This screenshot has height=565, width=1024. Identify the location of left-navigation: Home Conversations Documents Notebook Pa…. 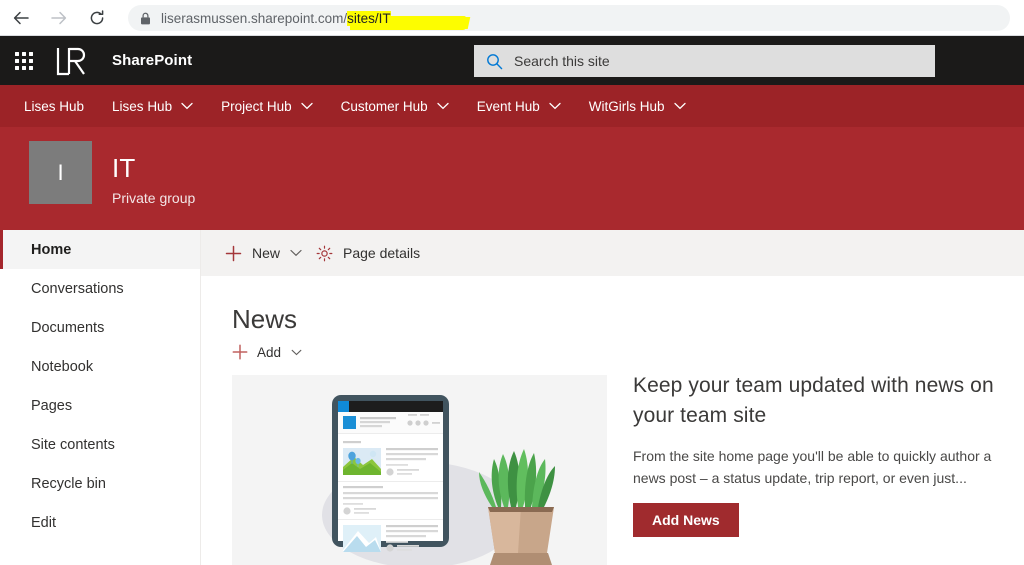
(100, 397).